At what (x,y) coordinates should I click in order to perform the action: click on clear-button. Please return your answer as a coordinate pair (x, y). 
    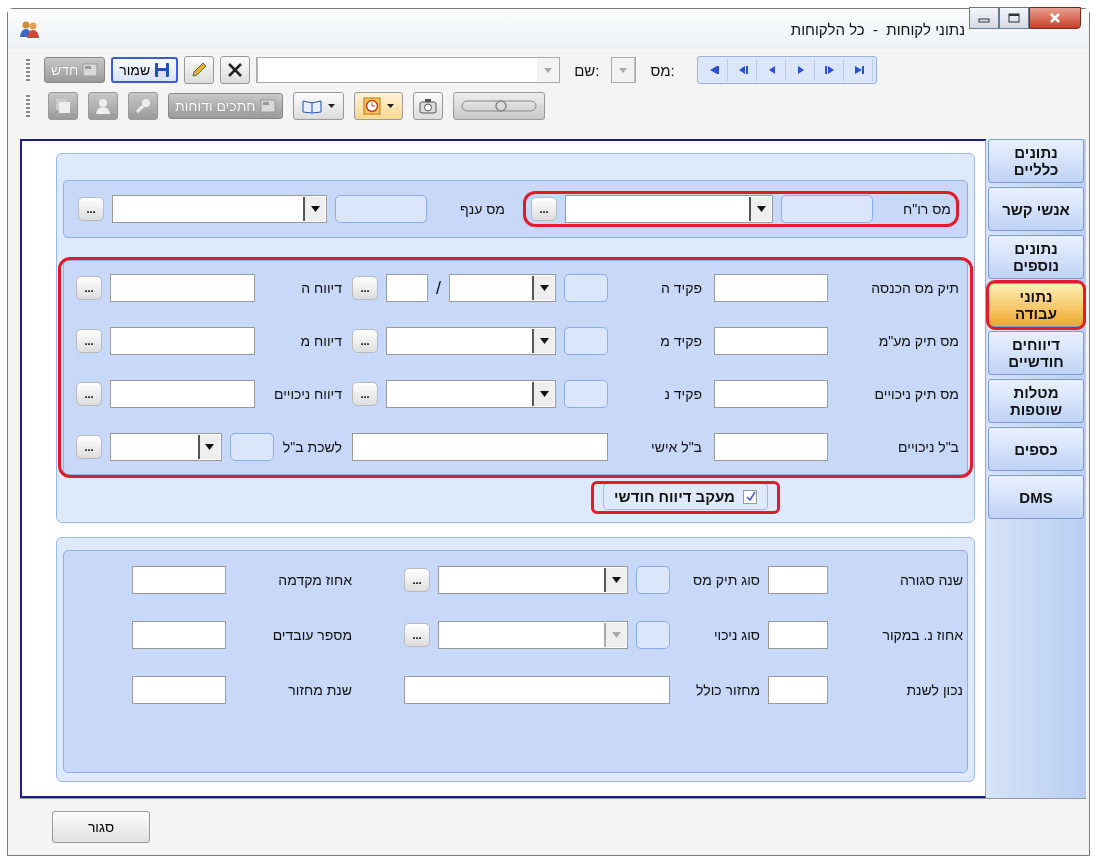
    Looking at the image, I should click on (235, 70).